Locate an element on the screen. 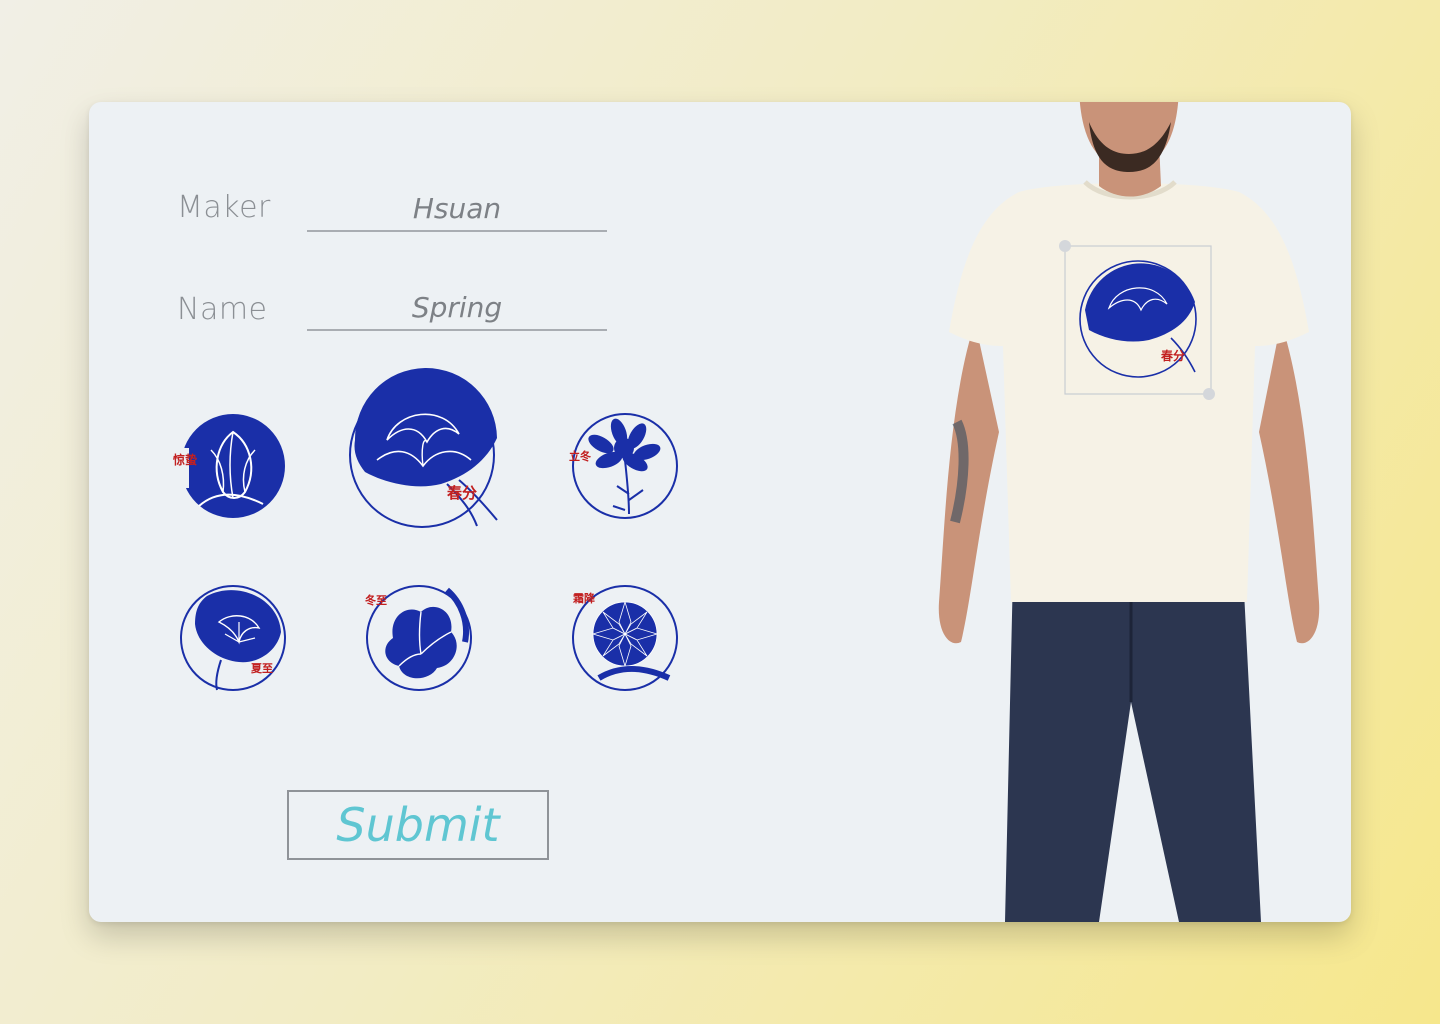  morning-glory-flower-icon: 夏至 is located at coordinates (233, 638).